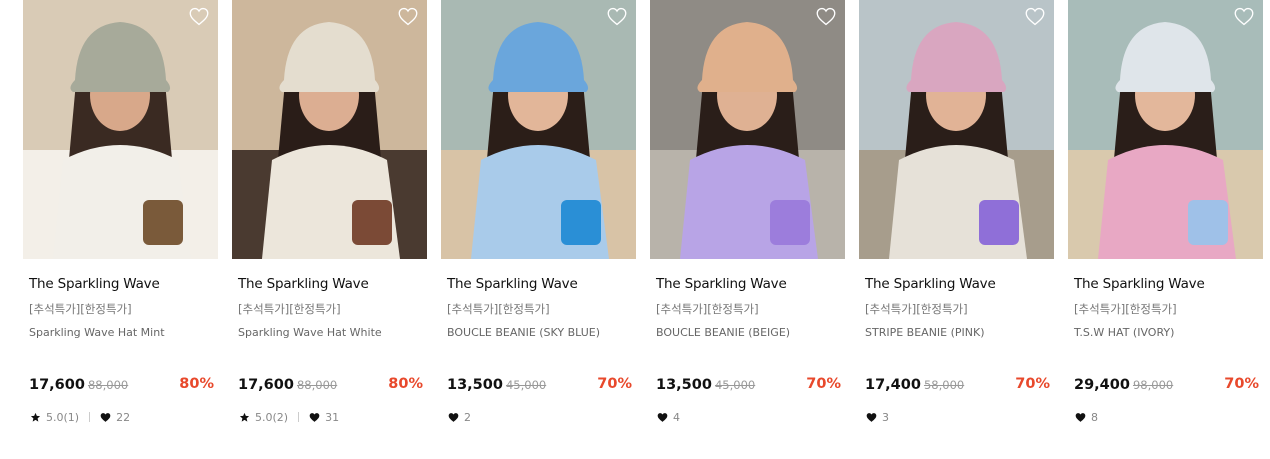 This screenshot has height=459, width=1270. I want to click on product-name: BOUCLE BEANIE (BEIGE), so click(723, 332).